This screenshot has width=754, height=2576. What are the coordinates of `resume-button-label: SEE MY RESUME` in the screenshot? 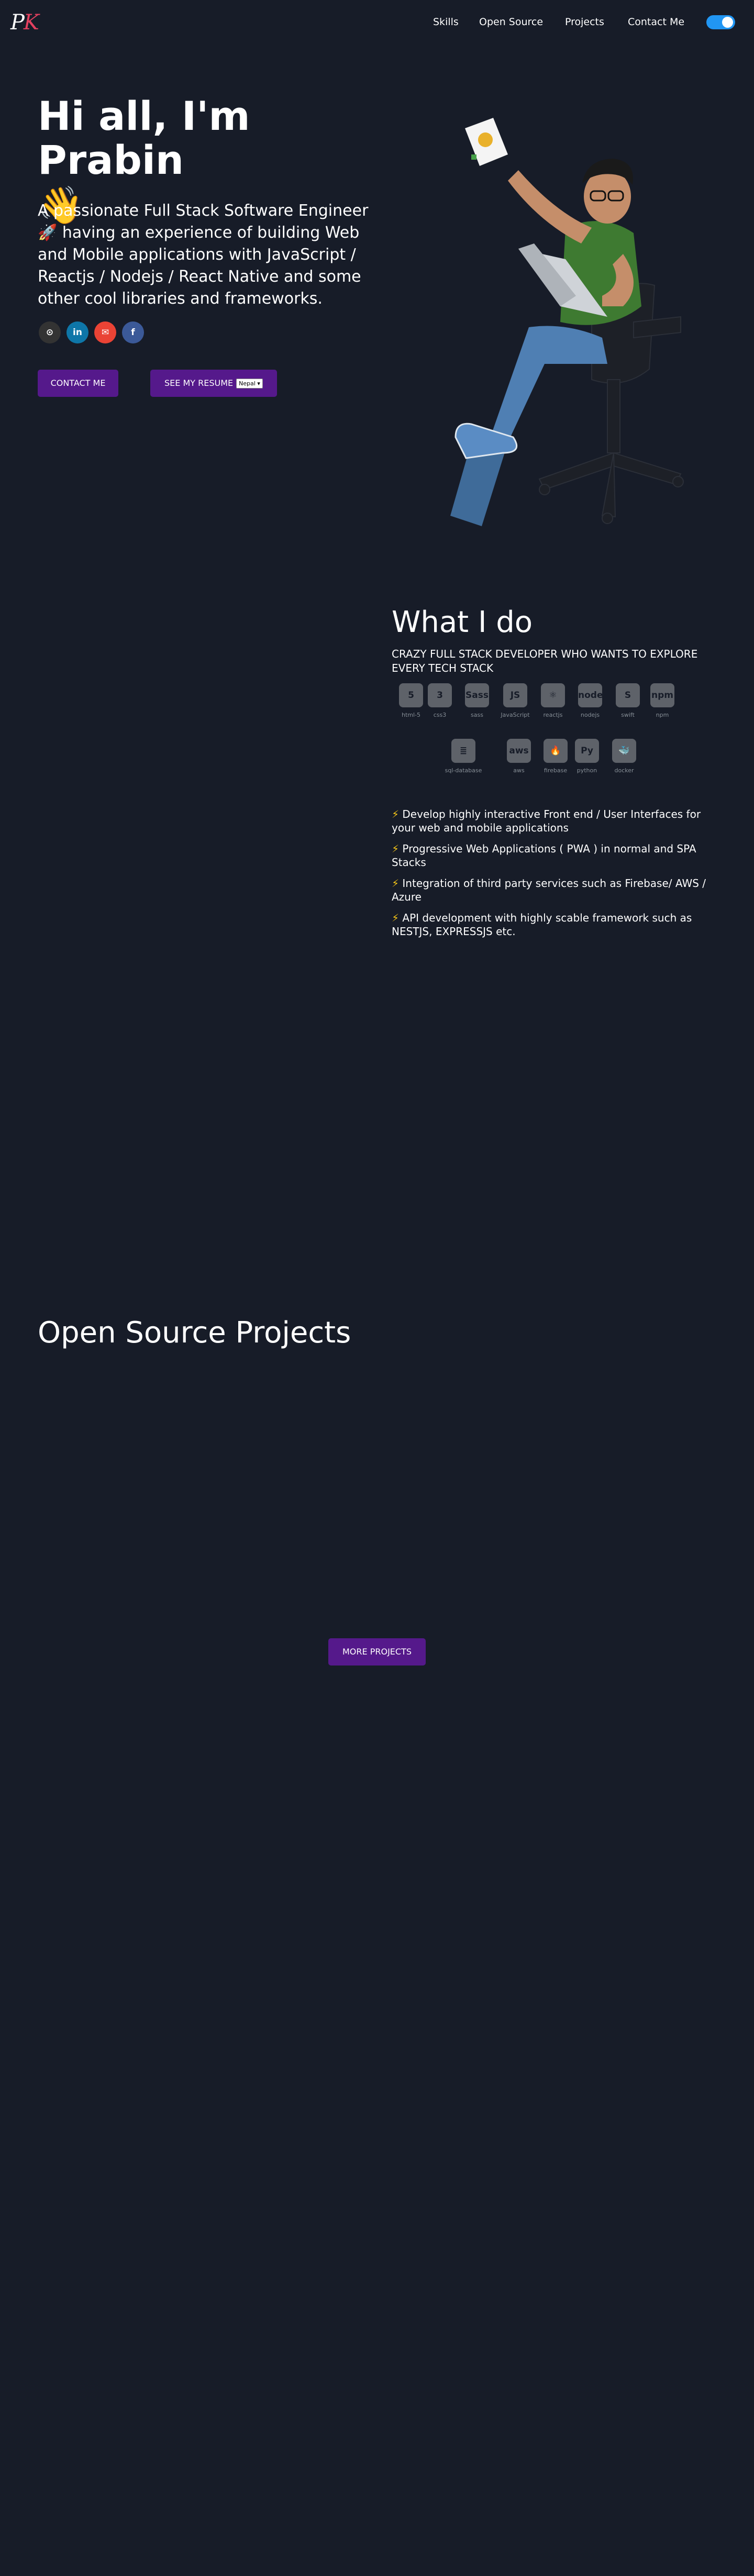 It's located at (199, 383).